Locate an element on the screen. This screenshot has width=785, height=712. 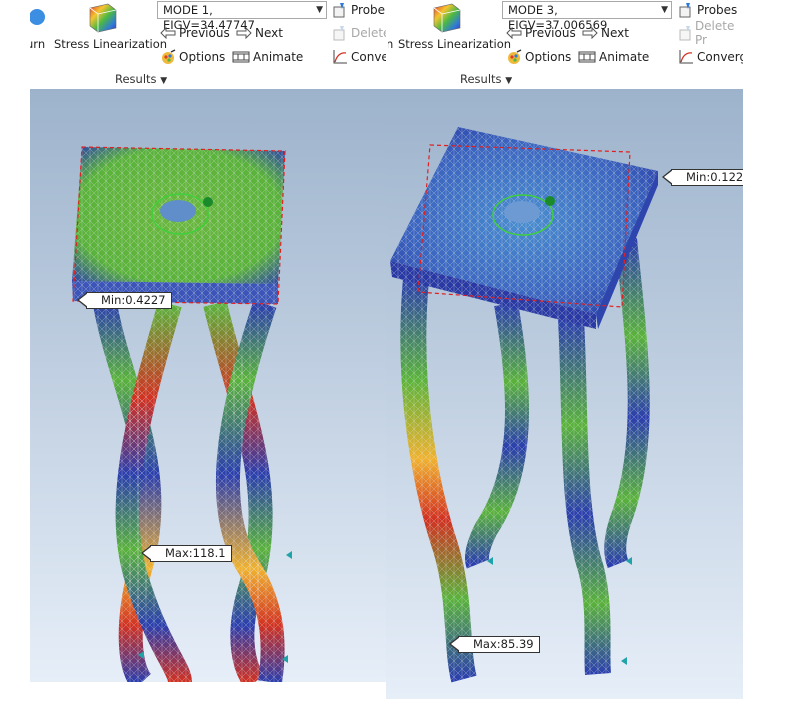
max-value-callout: Max:85.39 is located at coordinates (494, 644).